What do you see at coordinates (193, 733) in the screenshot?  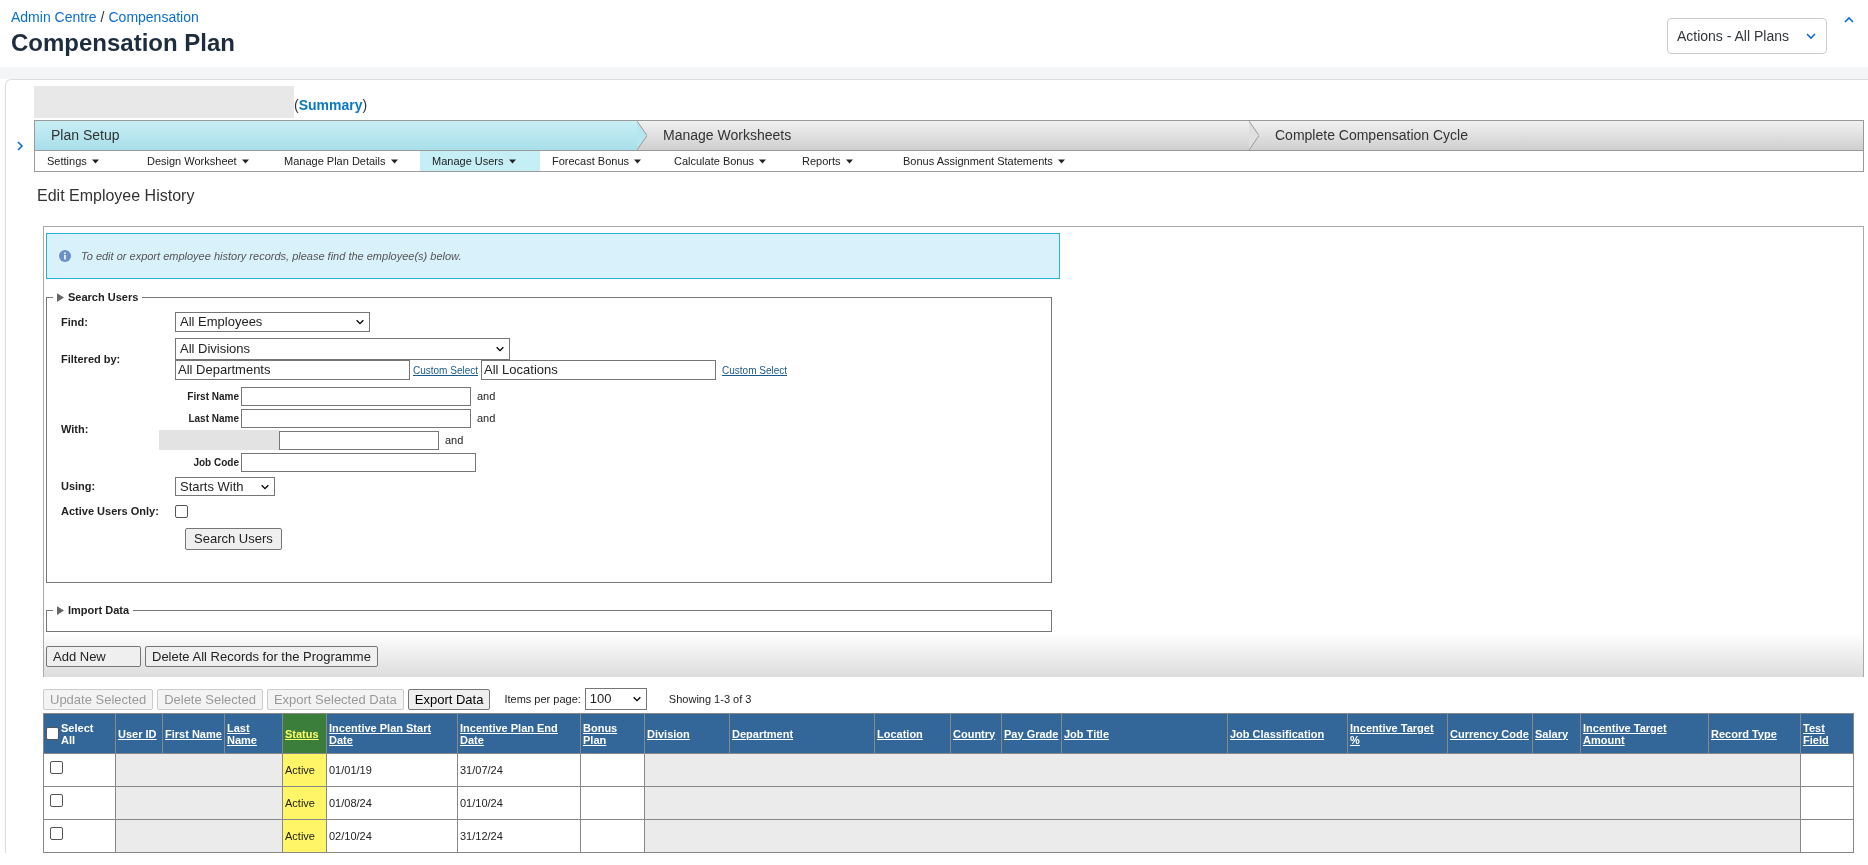 I see `column-header: First Name` at bounding box center [193, 733].